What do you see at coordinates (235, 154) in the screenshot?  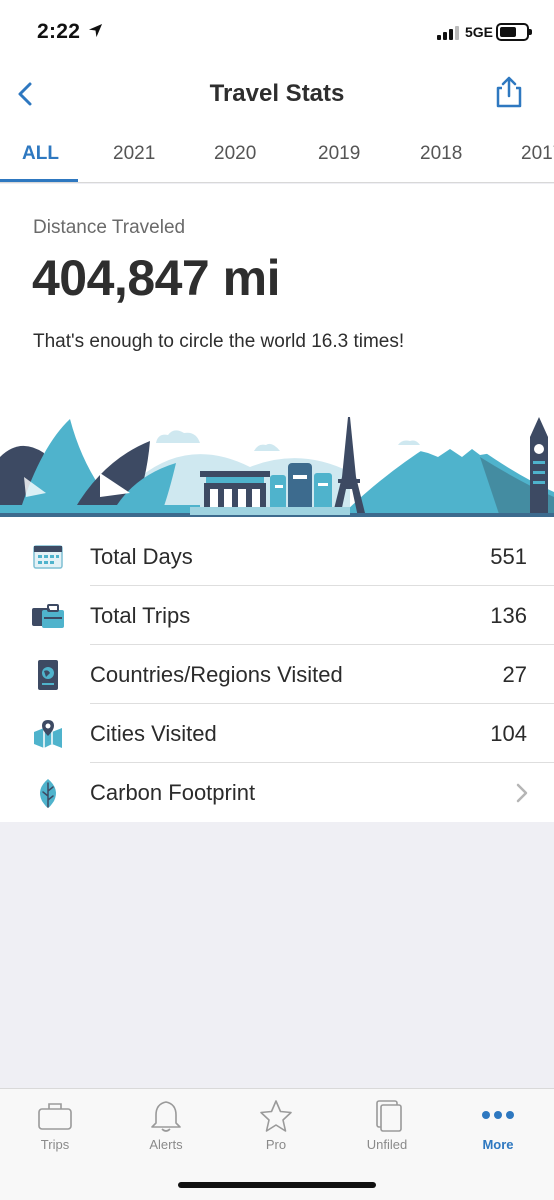 I see `tab-2020: 2020` at bounding box center [235, 154].